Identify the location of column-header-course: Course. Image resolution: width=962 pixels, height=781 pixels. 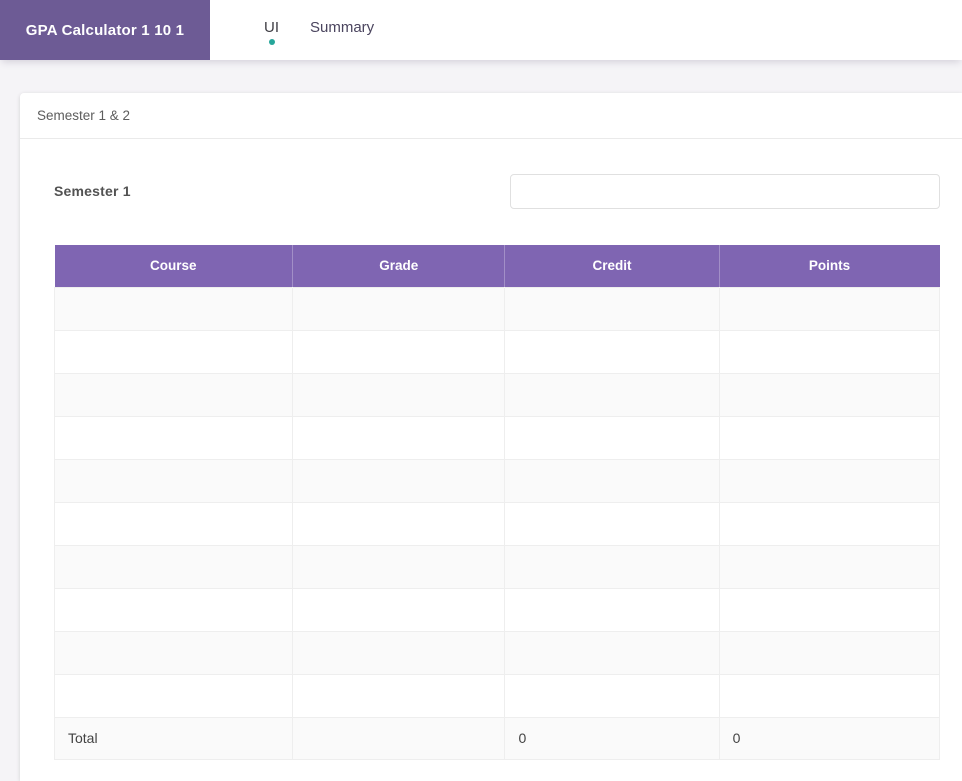
(174, 266).